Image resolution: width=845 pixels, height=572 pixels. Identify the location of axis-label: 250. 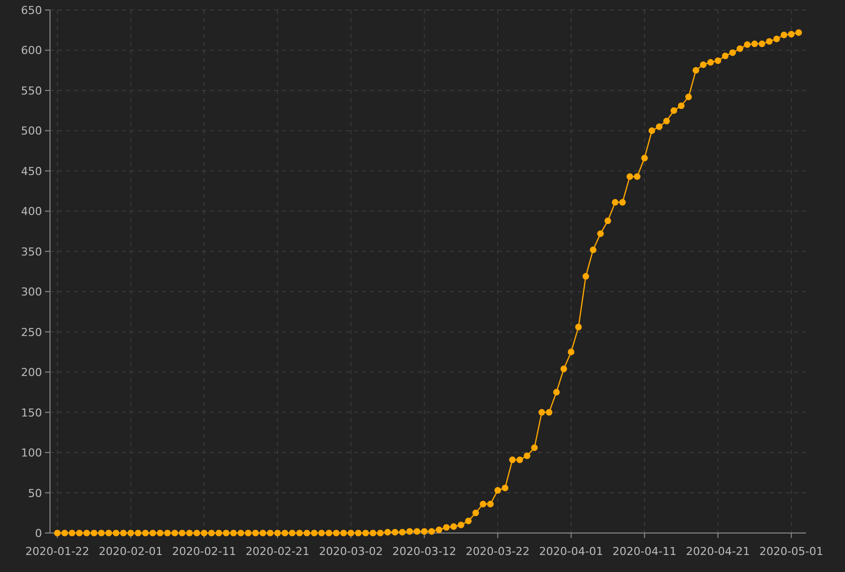
(31, 332).